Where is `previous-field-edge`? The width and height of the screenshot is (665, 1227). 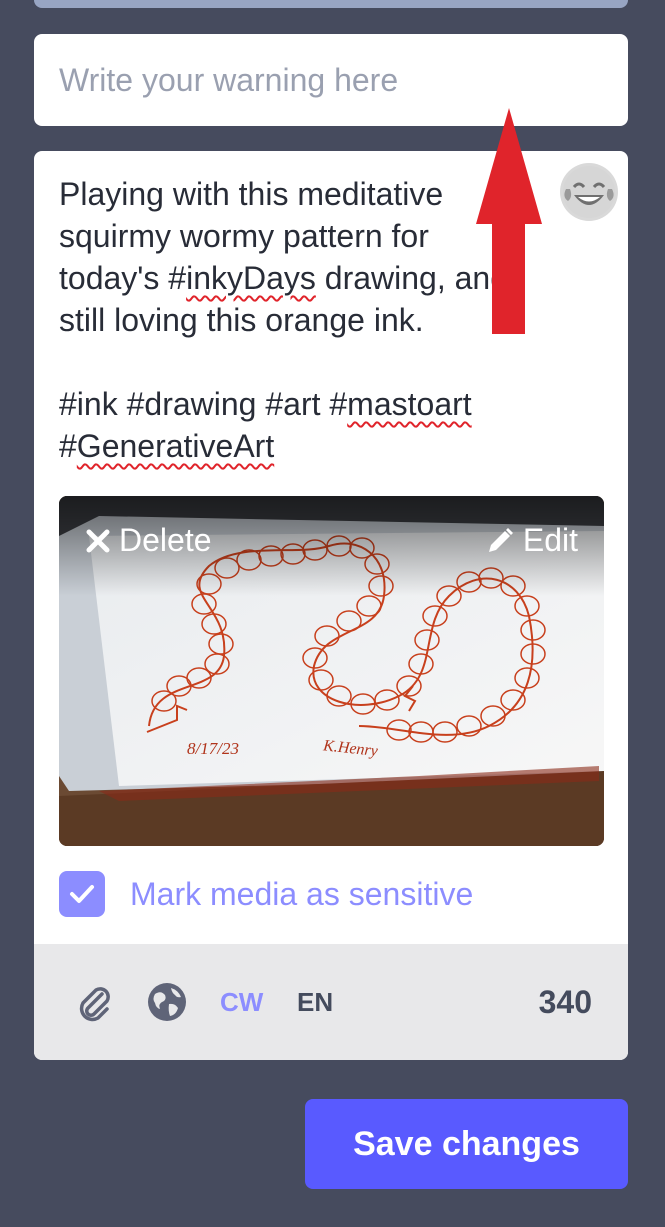 previous-field-edge is located at coordinates (331, 4).